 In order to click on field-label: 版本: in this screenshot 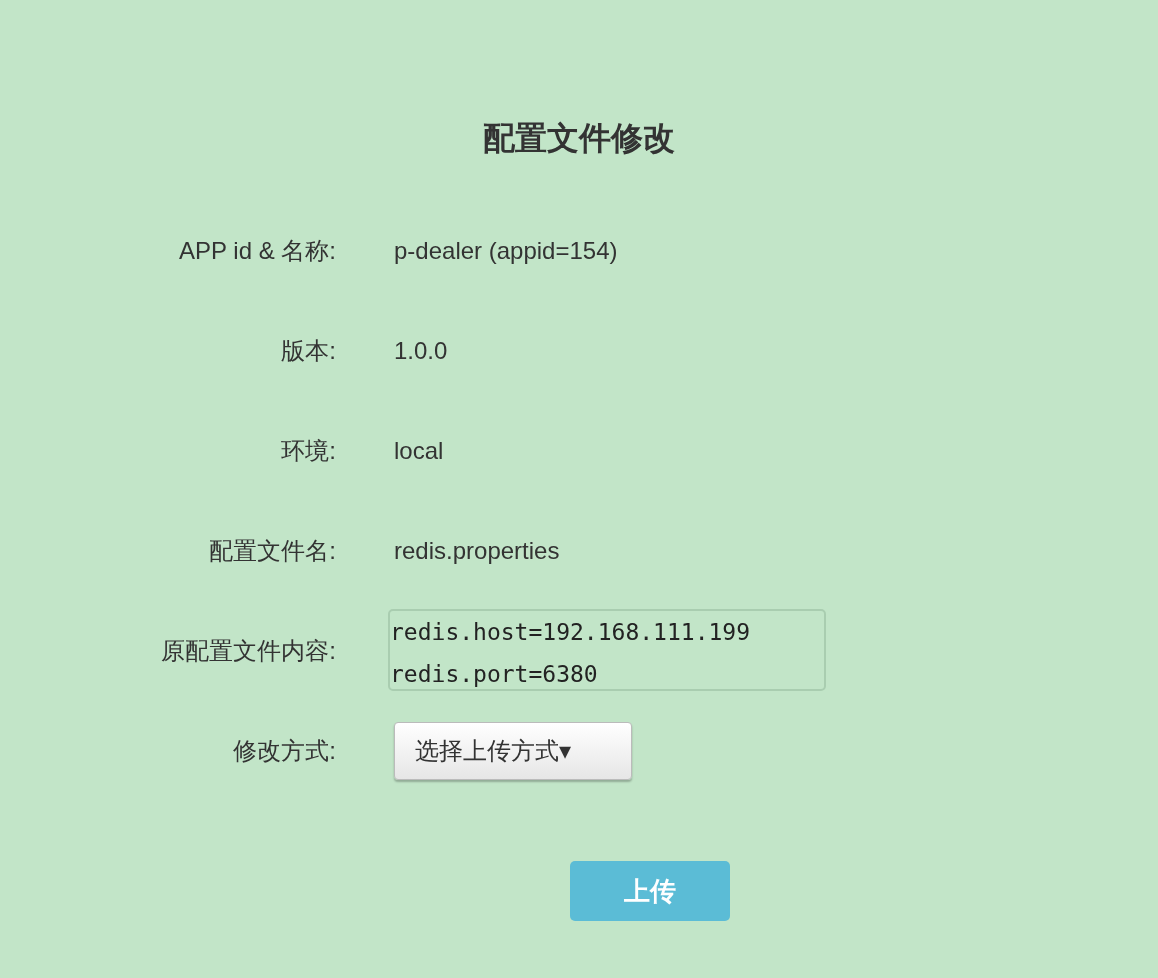, I will do `click(308, 351)`.